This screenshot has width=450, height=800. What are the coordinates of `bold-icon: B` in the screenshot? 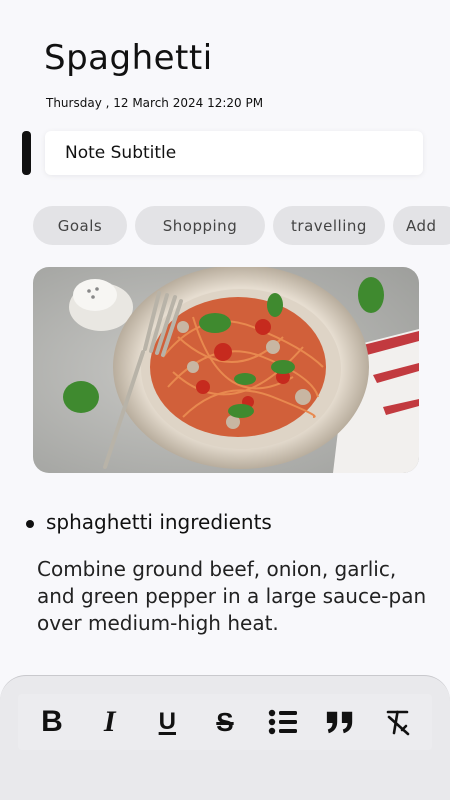 It's located at (52, 721).